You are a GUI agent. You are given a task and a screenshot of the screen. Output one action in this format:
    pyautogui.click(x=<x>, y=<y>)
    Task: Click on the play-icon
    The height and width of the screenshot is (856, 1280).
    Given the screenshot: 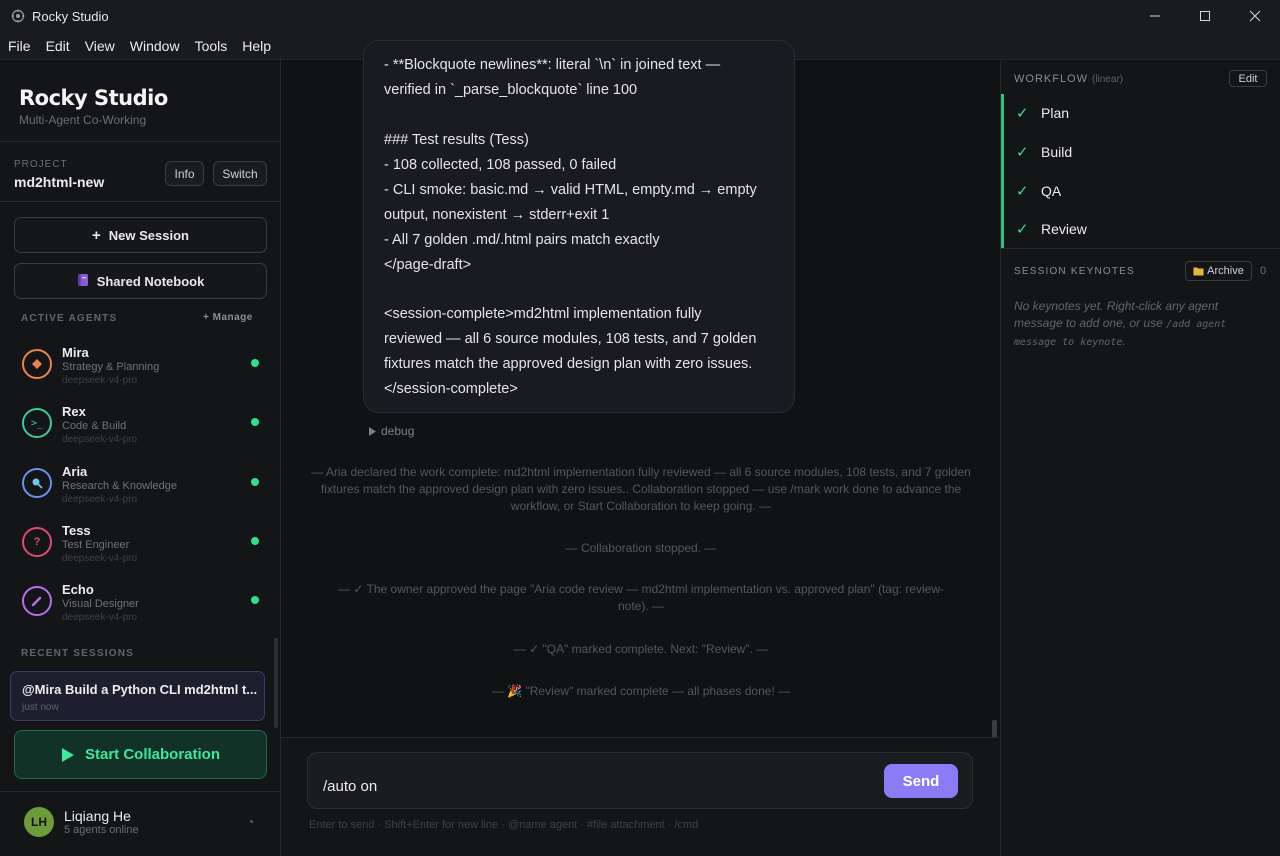 What is the action you would take?
    pyautogui.click(x=67, y=754)
    